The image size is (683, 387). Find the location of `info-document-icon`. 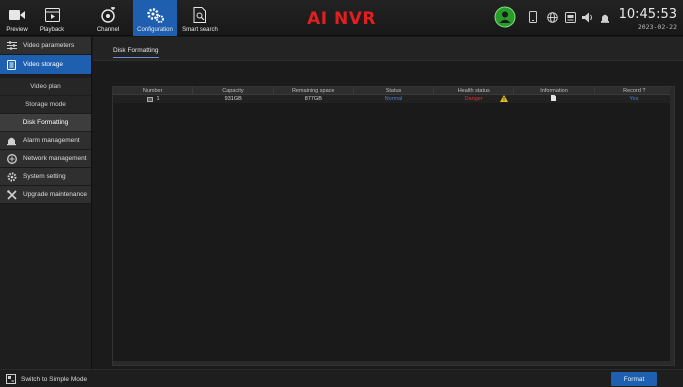

info-document-icon is located at coordinates (554, 99).